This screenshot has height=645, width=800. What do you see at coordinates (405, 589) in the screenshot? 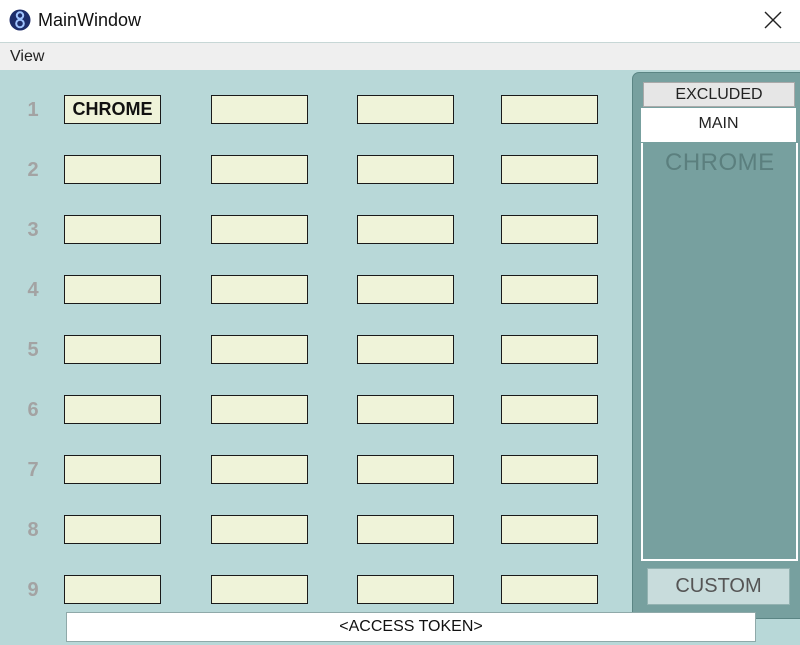
I see `slot-r9-c3` at bounding box center [405, 589].